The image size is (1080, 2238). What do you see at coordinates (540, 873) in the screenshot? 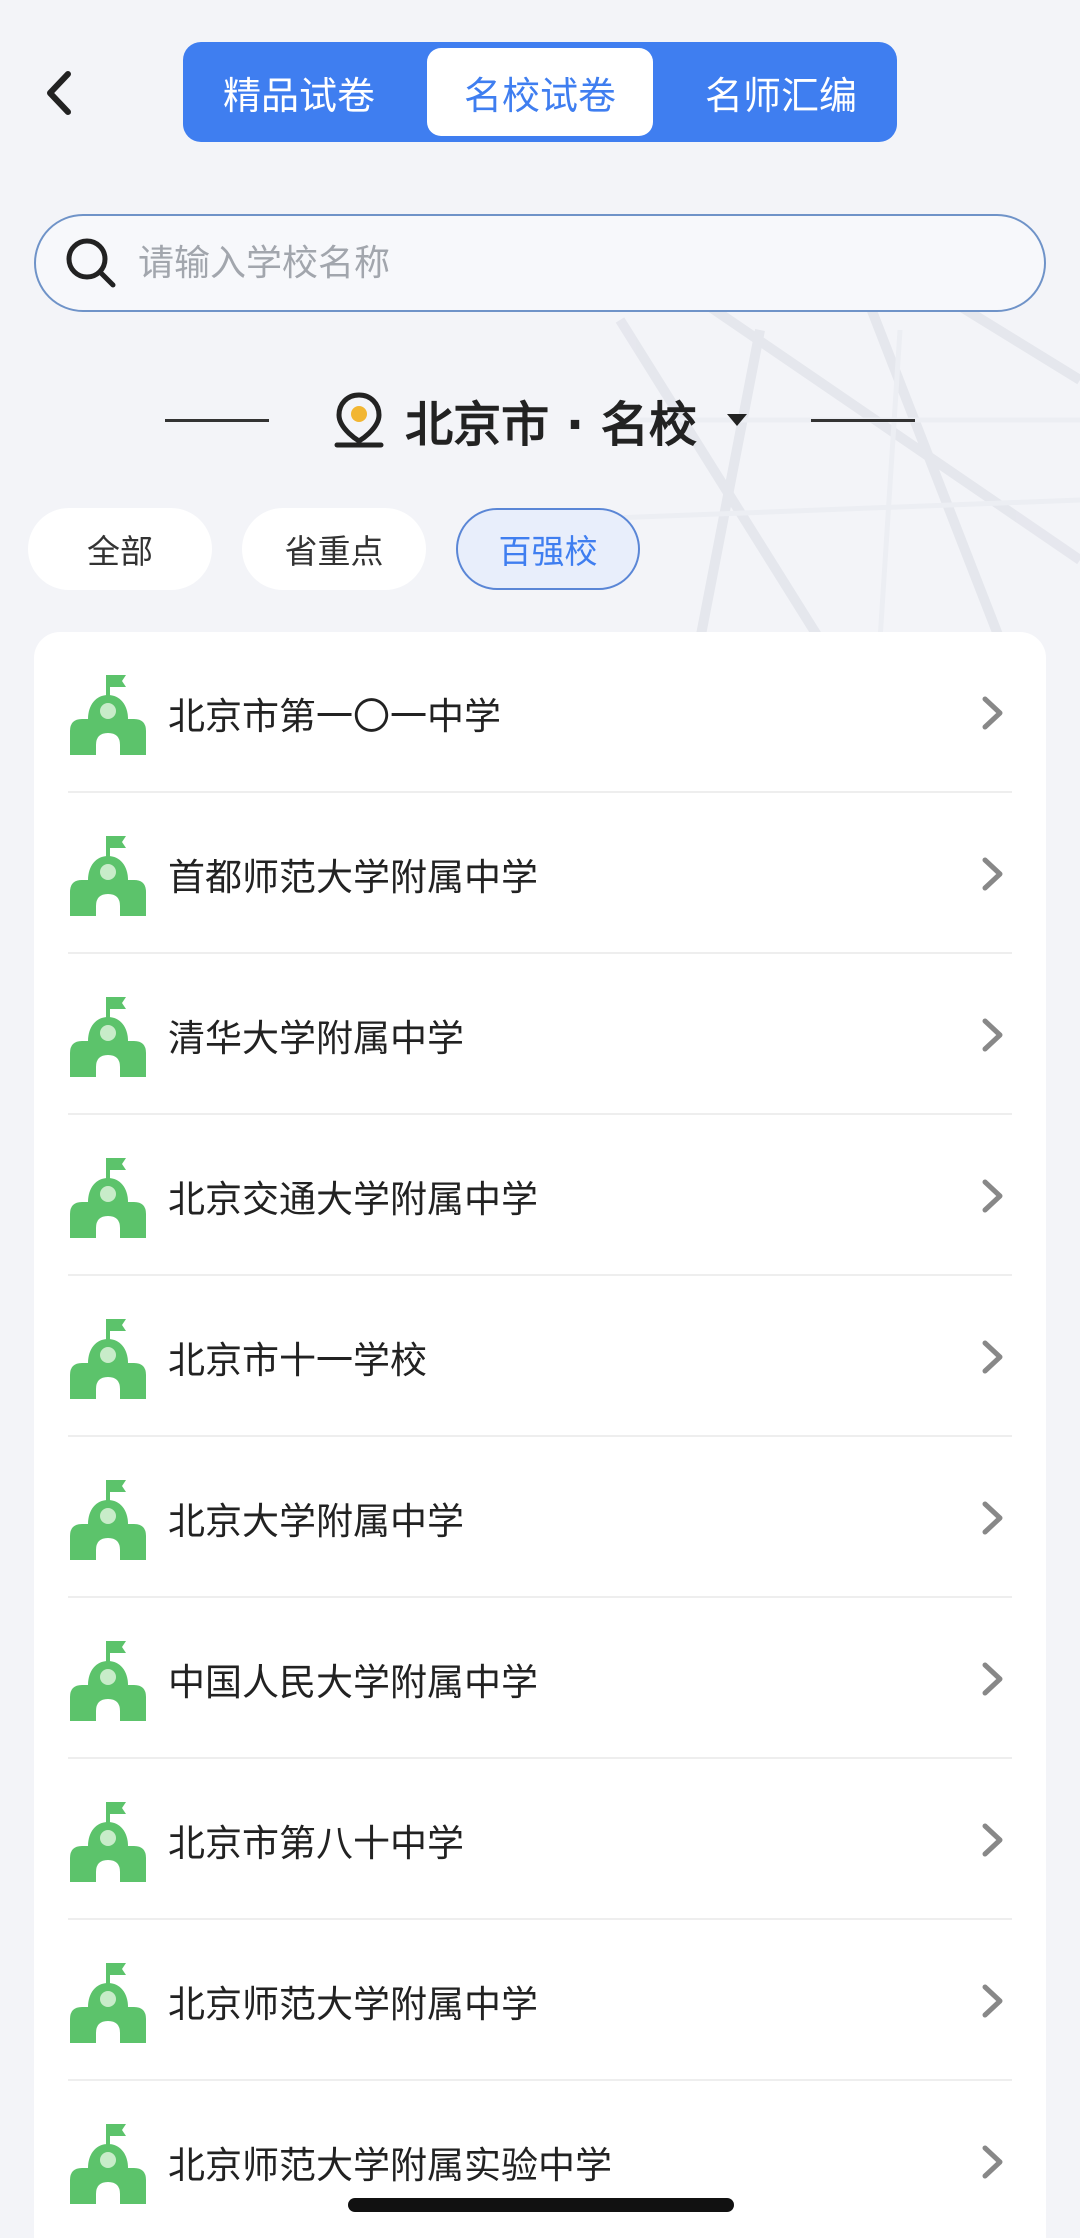
I see `school-list-item: 首都师范大学附属中学` at bounding box center [540, 873].